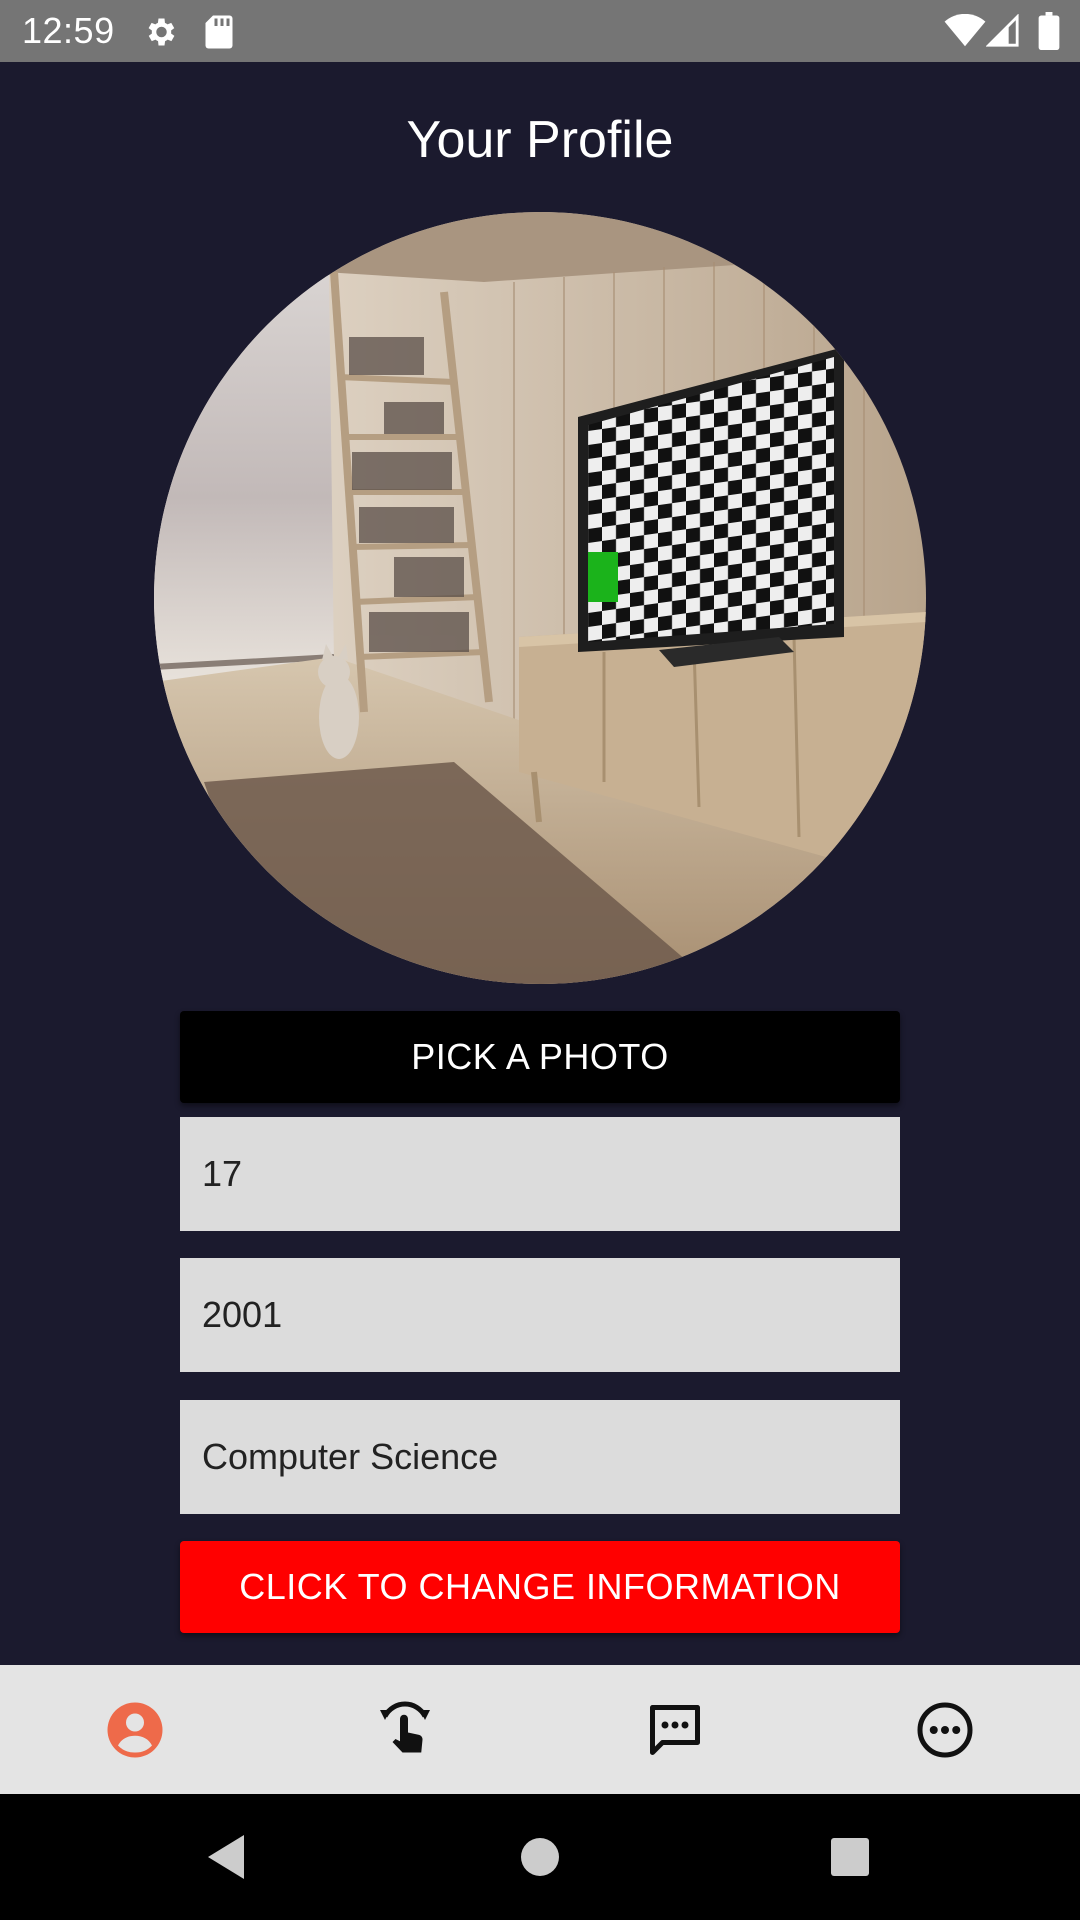 This screenshot has width=1080, height=1920. I want to click on bottom-tab-bar, so click(540, 1729).